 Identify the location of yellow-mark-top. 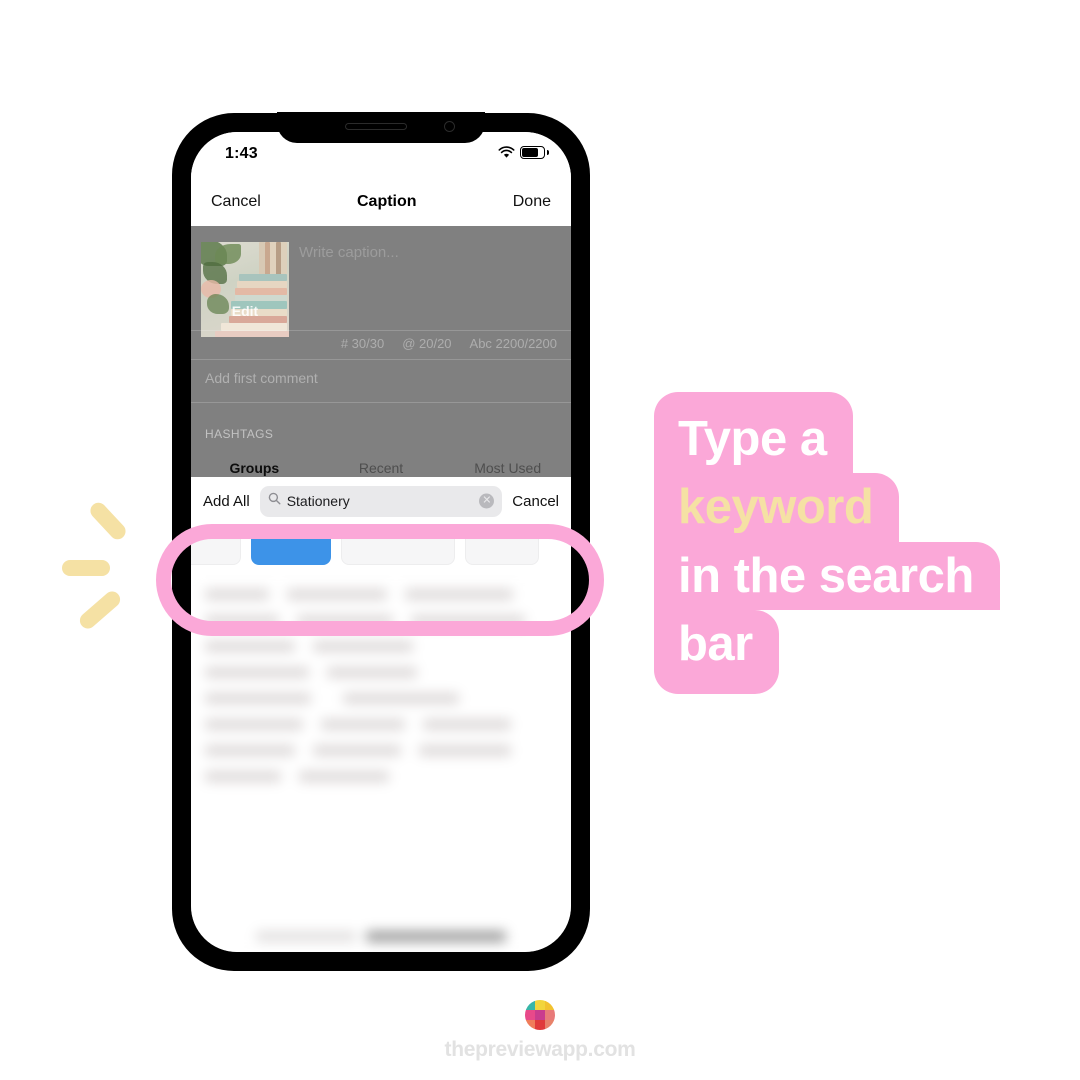
(108, 521).